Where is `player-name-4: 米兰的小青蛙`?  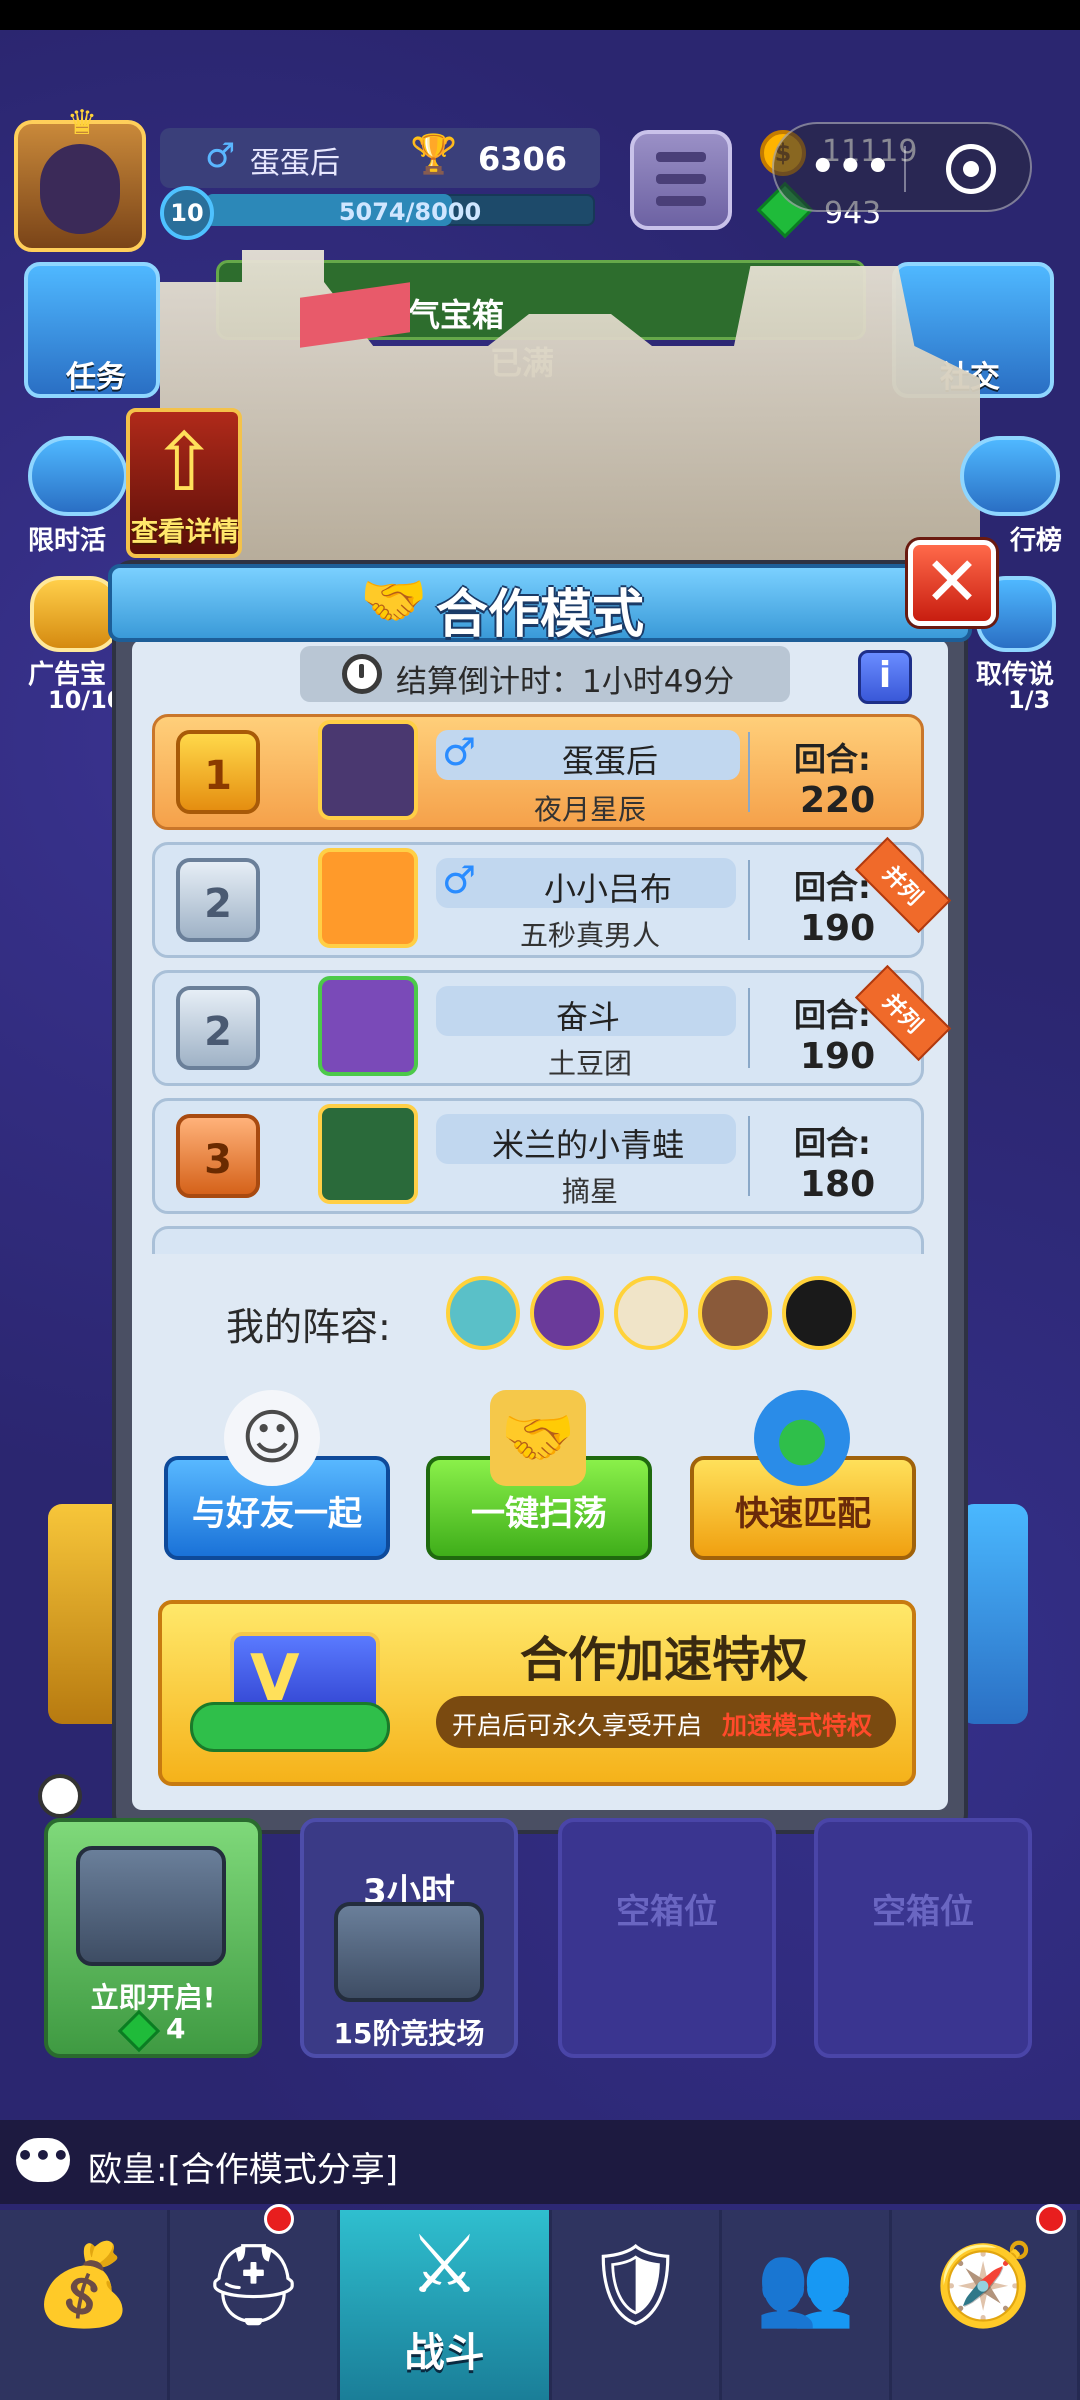
player-name-4: 米兰的小青蛙 is located at coordinates (587, 1145).